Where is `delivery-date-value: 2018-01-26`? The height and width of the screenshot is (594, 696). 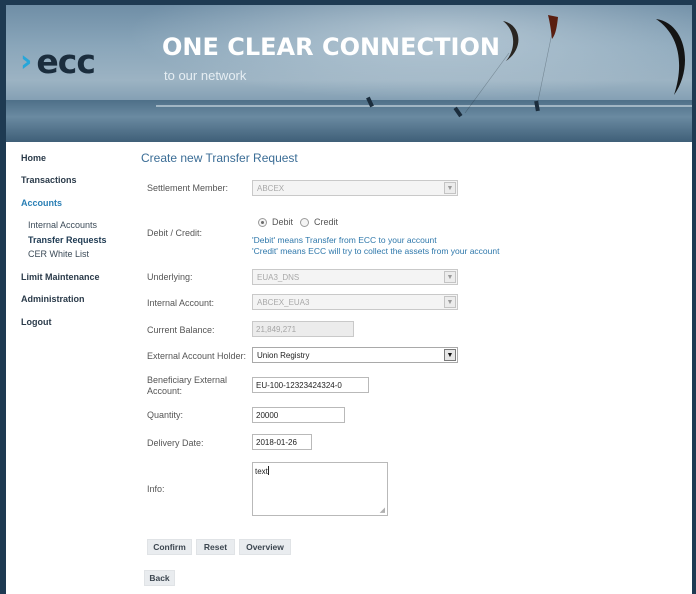 delivery-date-value: 2018-01-26 is located at coordinates (276, 442).